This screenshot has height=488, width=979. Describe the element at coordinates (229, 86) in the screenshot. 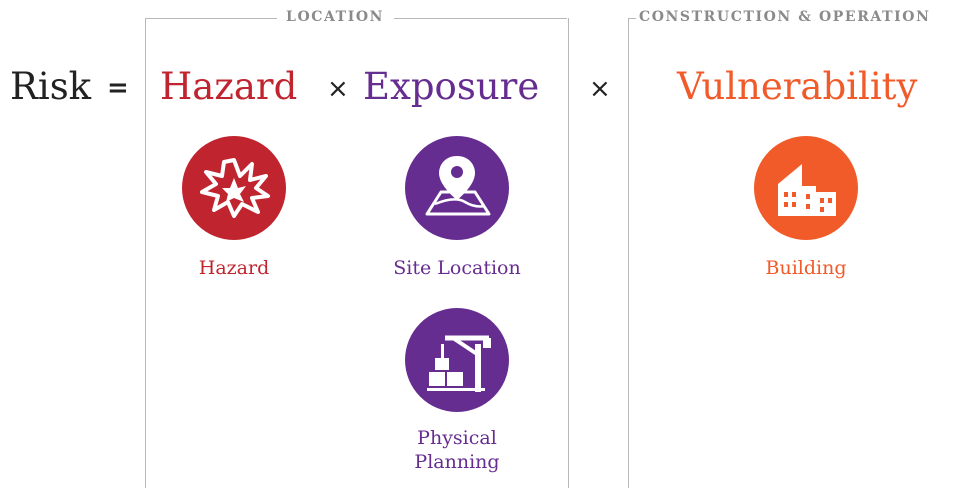

I see `hazard-term: Hazard` at that location.